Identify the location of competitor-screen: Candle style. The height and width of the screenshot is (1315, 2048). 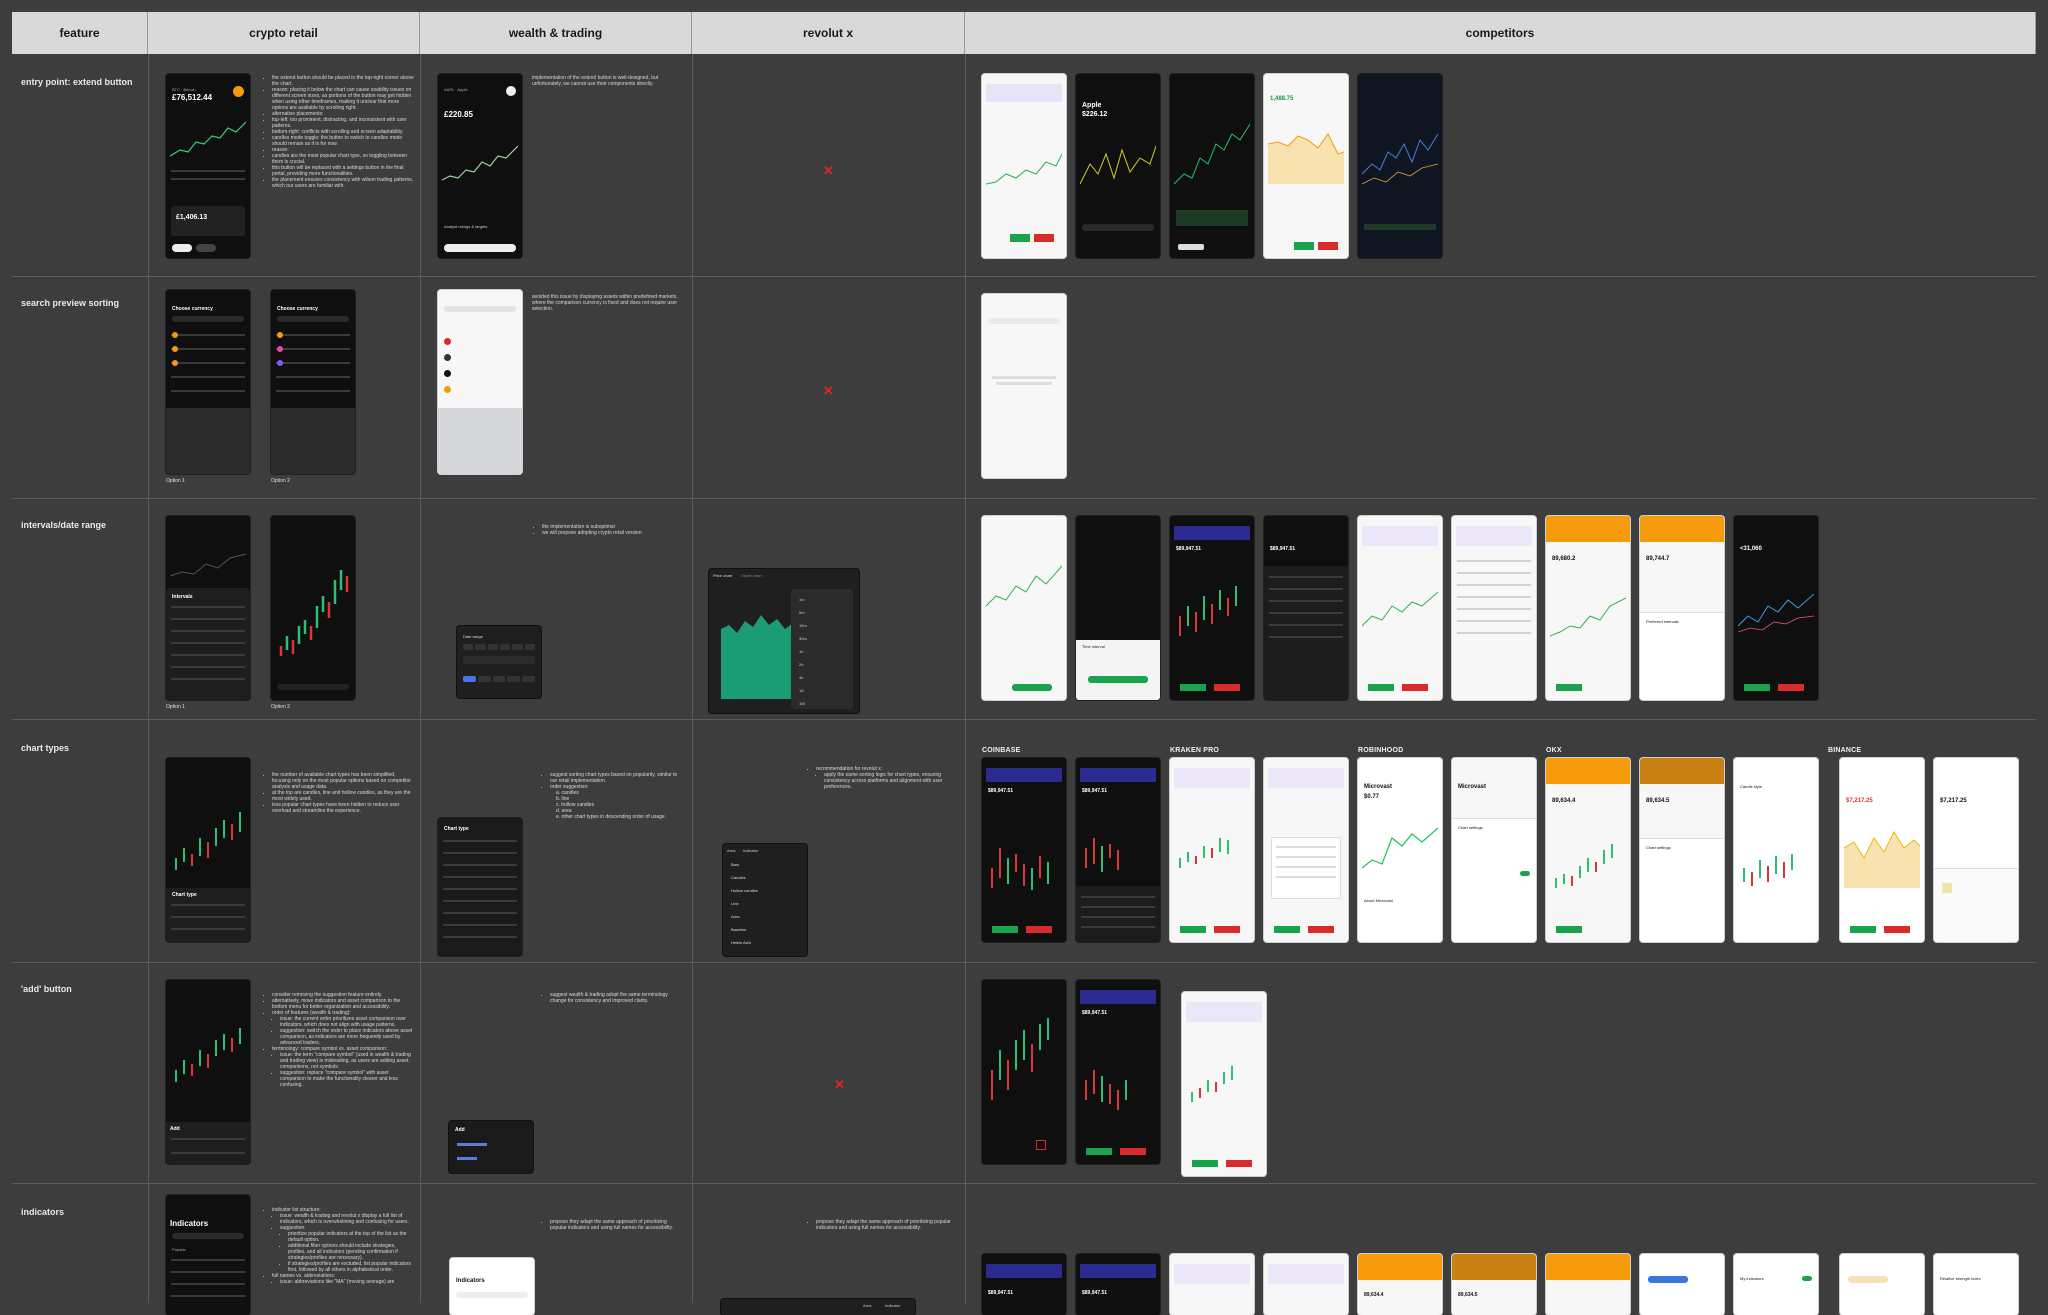
(1776, 850).